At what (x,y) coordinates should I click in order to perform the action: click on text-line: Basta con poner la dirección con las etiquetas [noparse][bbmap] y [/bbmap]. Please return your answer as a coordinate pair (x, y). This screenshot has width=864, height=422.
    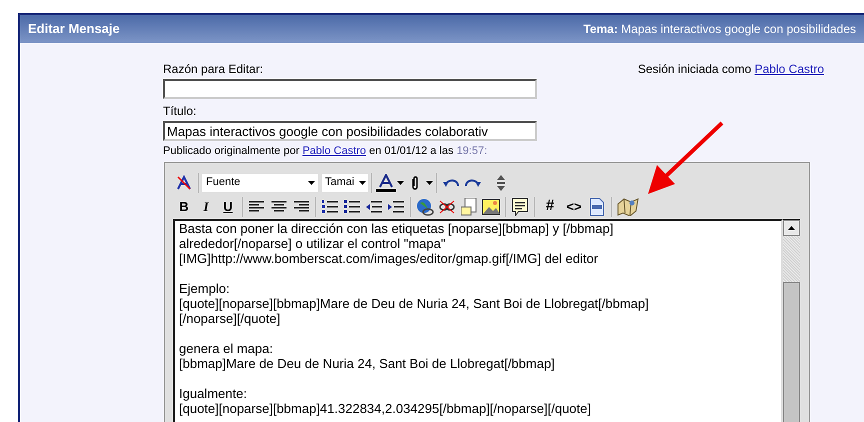
    Looking at the image, I should click on (396, 228).